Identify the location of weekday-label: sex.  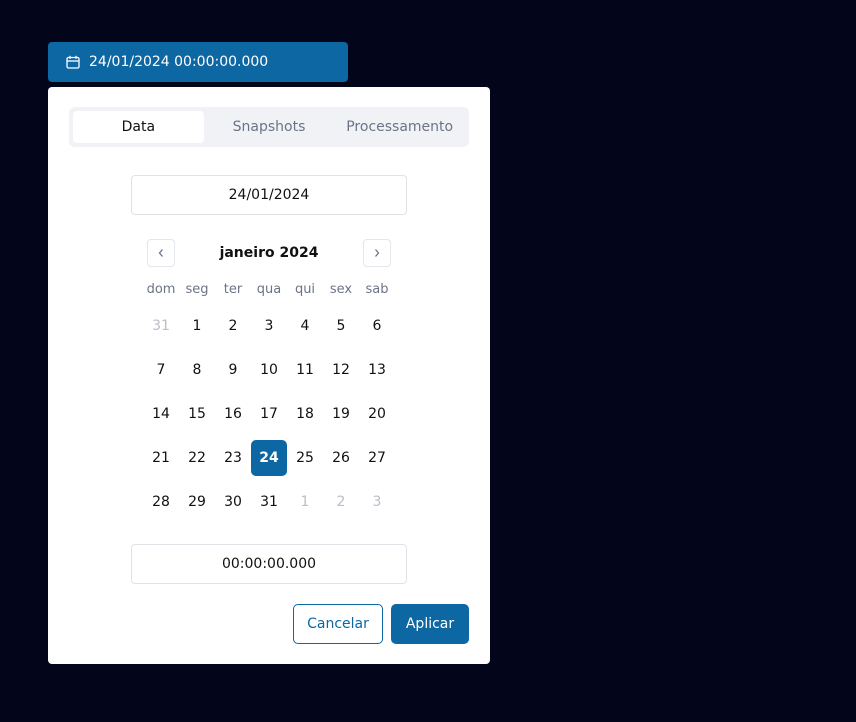
(341, 289).